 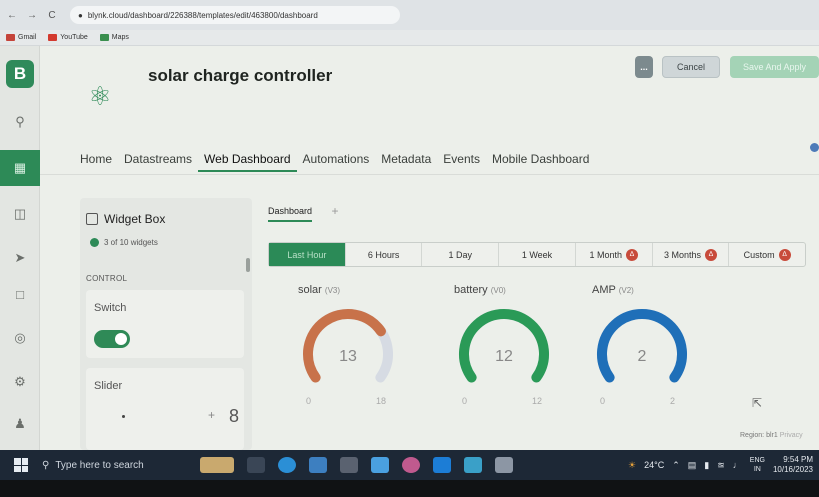 What do you see at coordinates (767, 254) in the screenshot?
I see `time-range-custom: Custom ∆` at bounding box center [767, 254].